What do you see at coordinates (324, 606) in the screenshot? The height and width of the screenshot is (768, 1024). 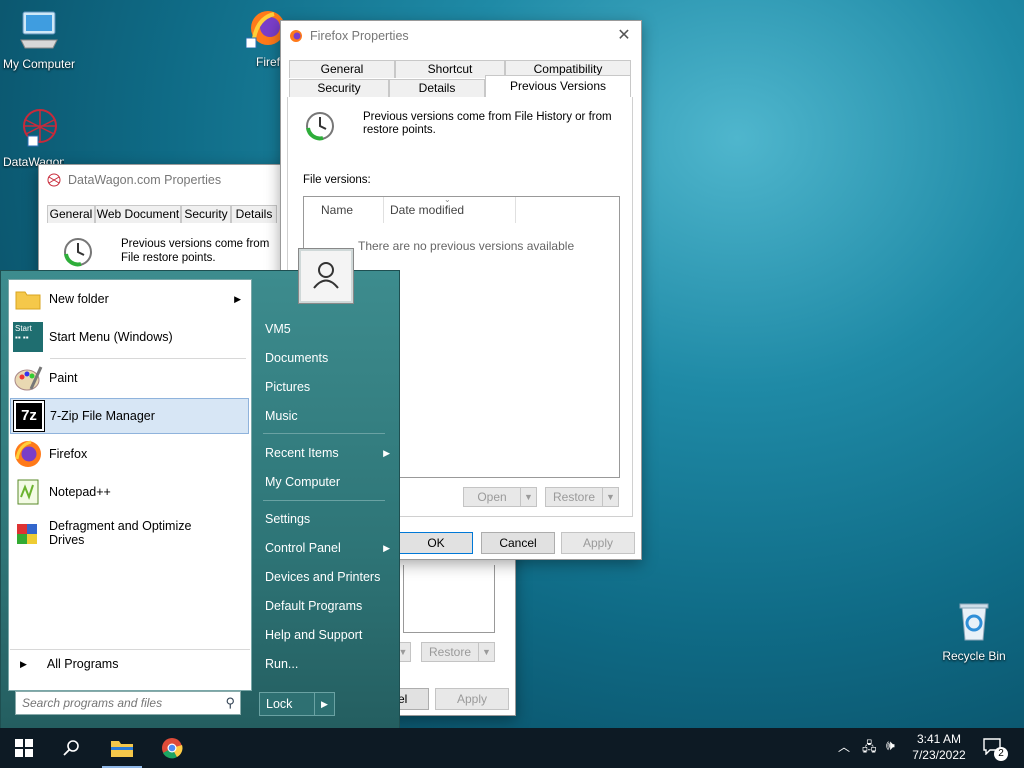 I see `start-link-default-programs: Default Programs` at bounding box center [324, 606].